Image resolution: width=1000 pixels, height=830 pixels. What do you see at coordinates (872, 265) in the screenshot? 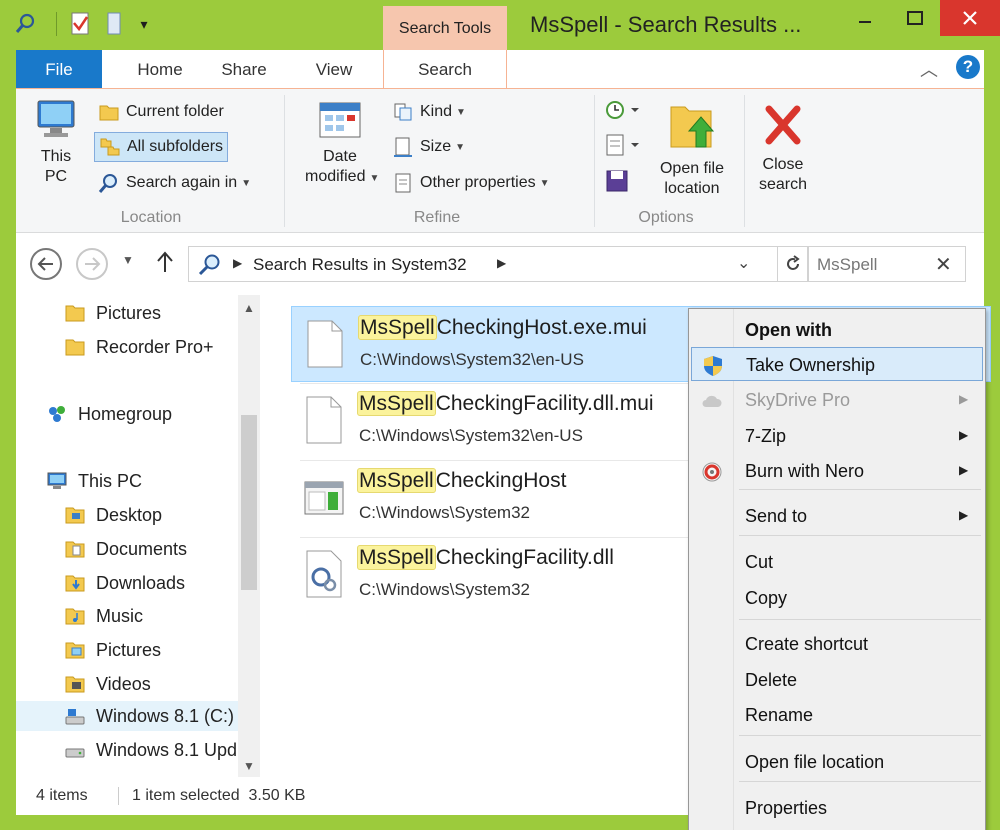
I see `search-input` at bounding box center [872, 265].